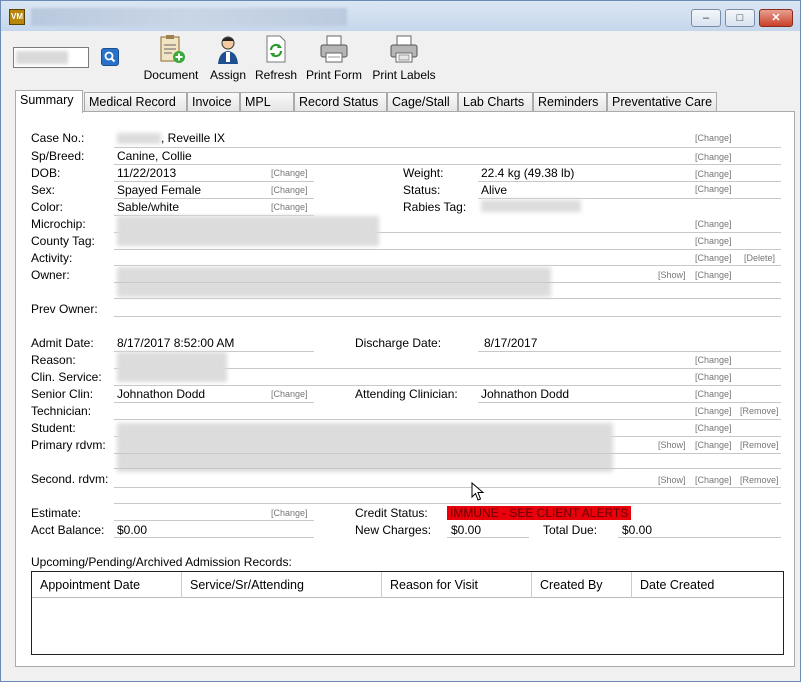  What do you see at coordinates (713, 275) in the screenshot?
I see `owner-change-link: [Change]` at bounding box center [713, 275].